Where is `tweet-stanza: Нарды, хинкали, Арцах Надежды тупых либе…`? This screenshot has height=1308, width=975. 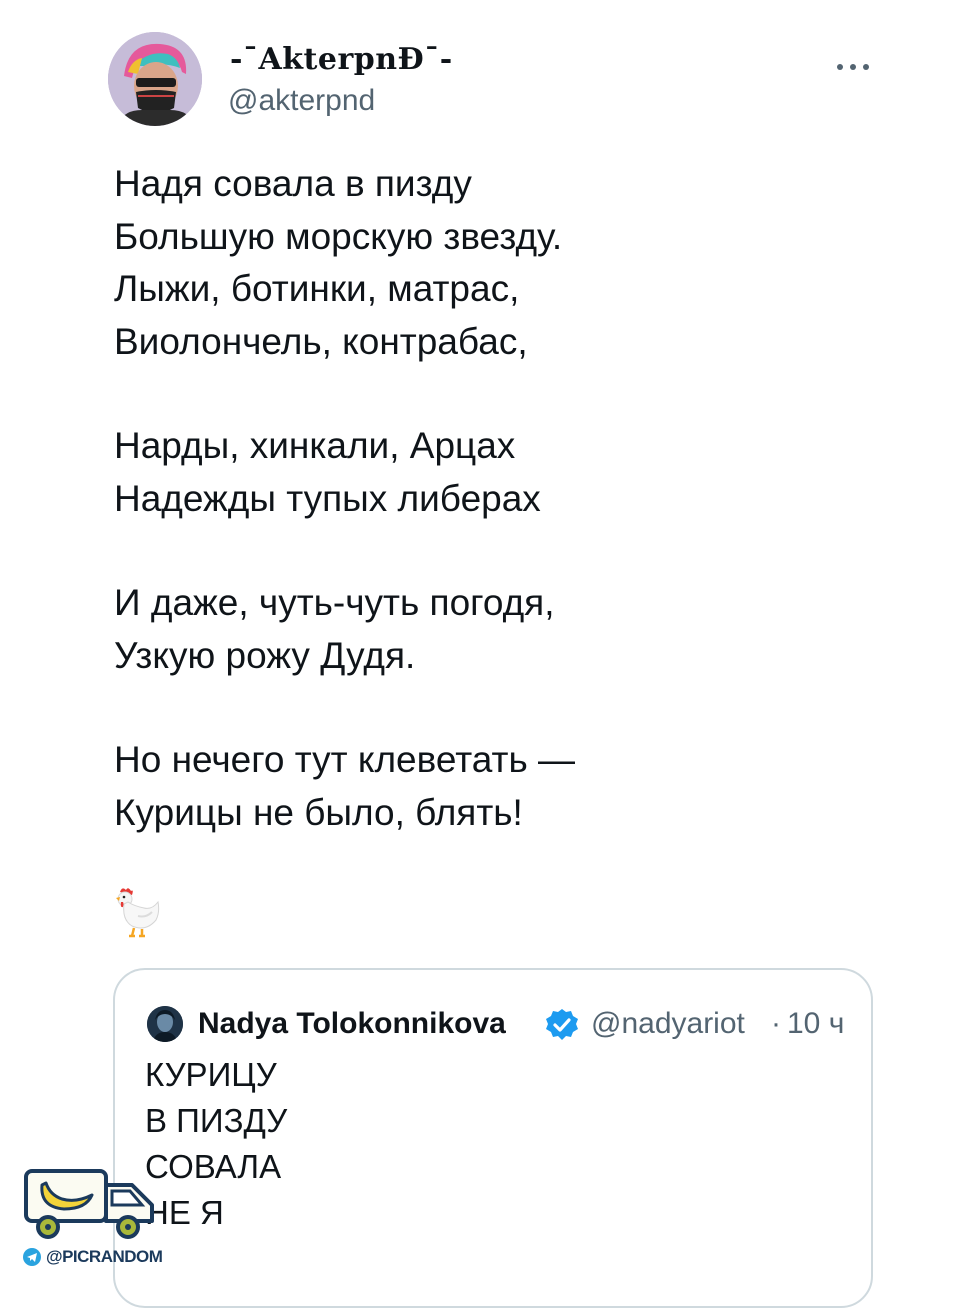 tweet-stanza: Нарды, хинкали, Арцах Надежды тупых либе… is located at coordinates (494, 472).